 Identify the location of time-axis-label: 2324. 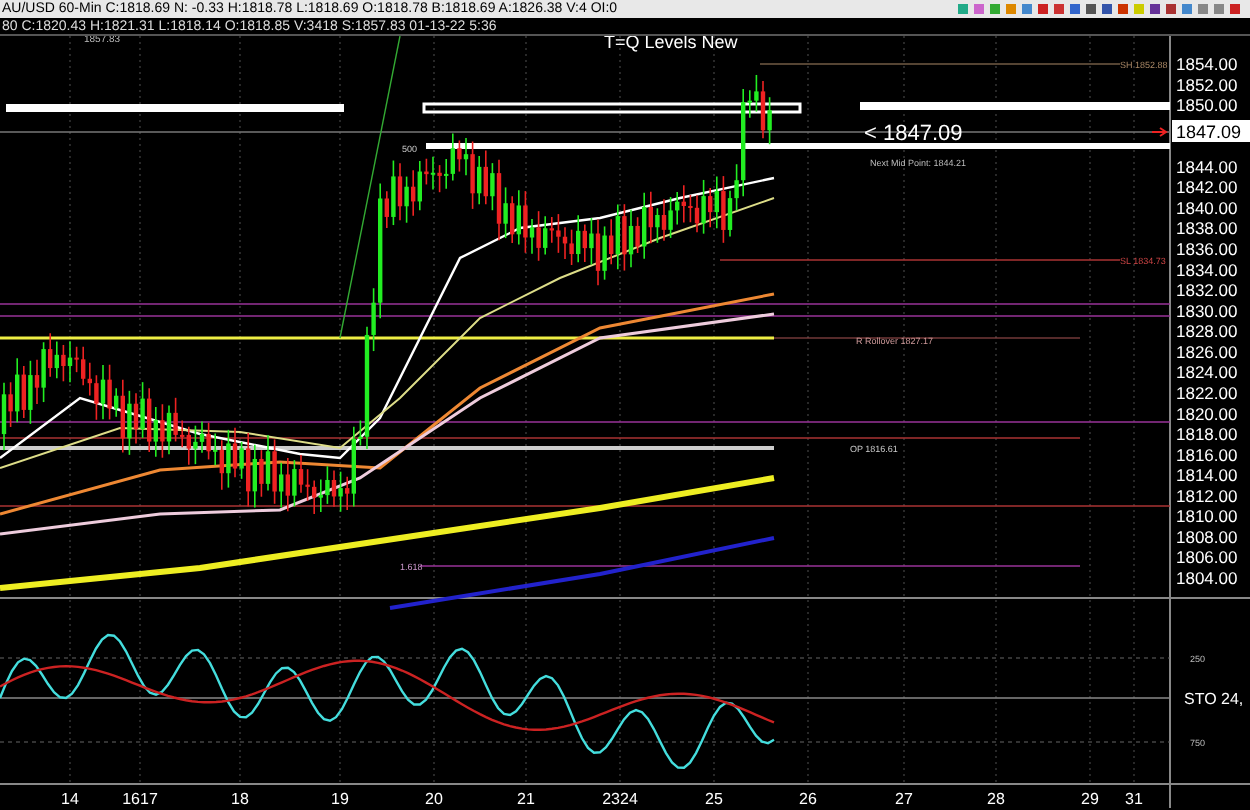
(620, 799).